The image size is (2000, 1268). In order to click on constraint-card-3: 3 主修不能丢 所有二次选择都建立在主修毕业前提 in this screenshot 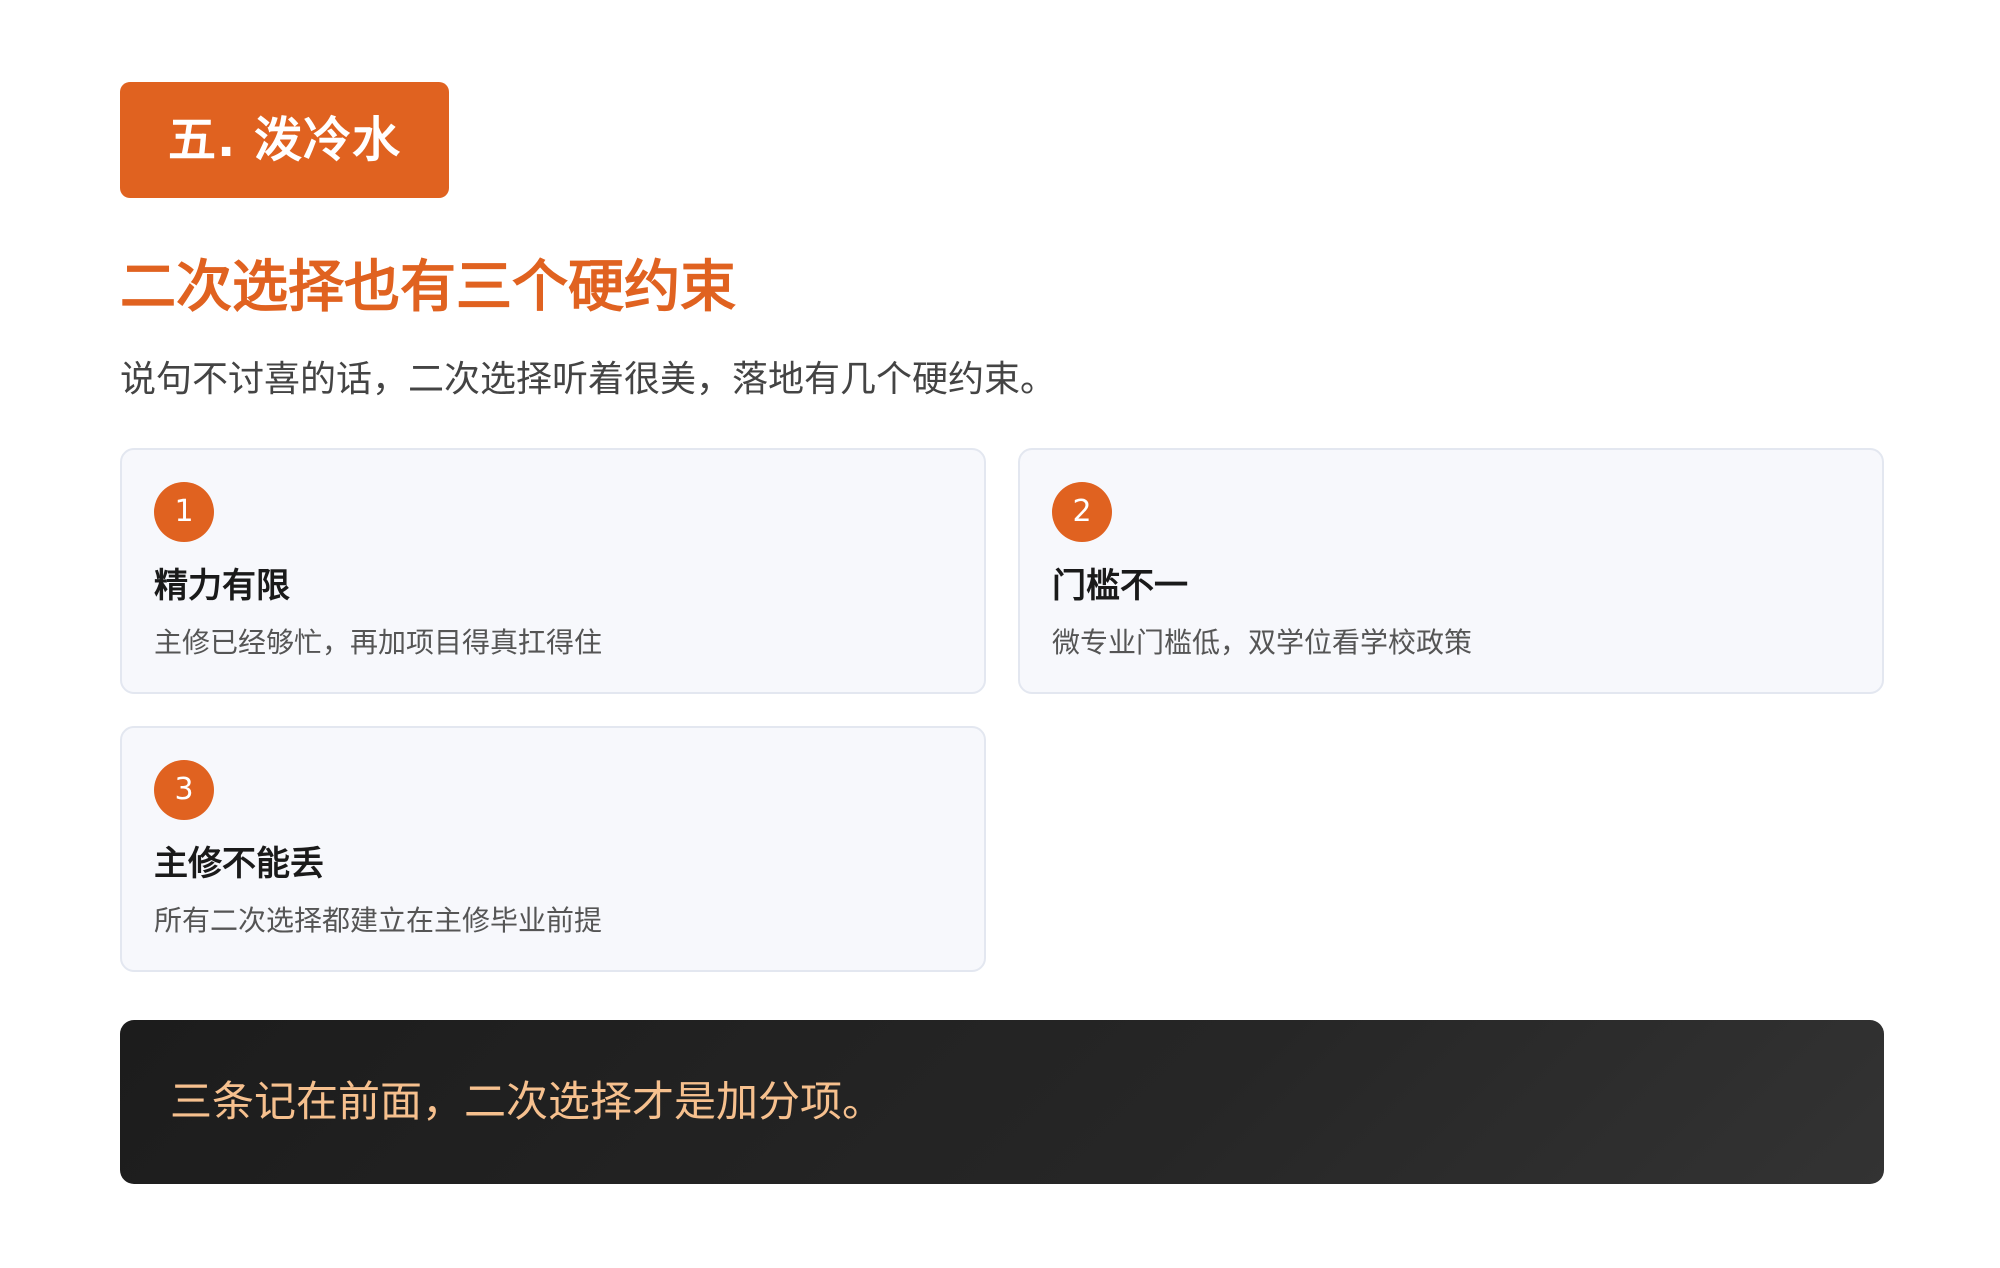, I will do `click(553, 848)`.